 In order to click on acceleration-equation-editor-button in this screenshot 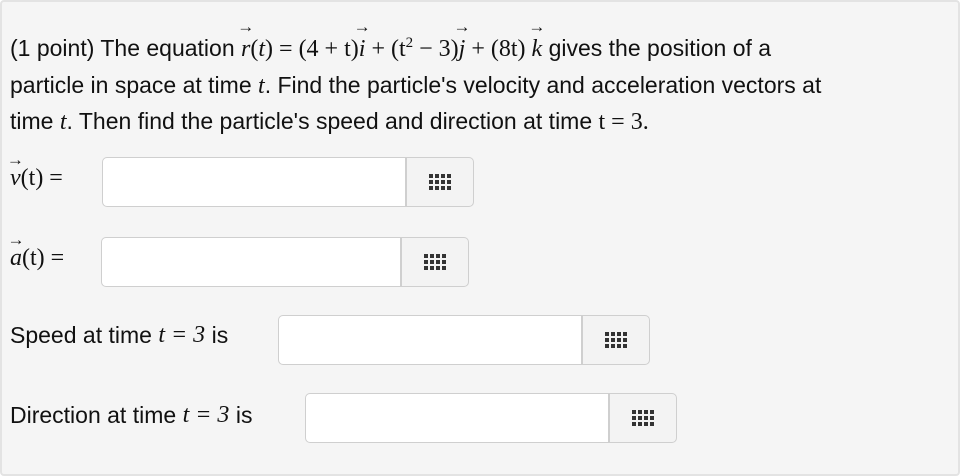, I will do `click(435, 262)`.